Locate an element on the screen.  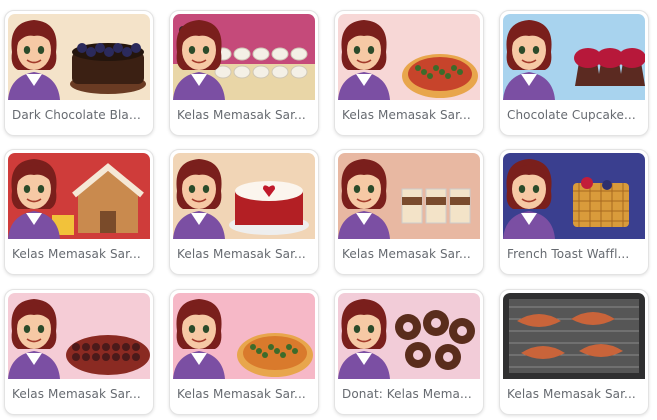
pizza-food is located at coordinates (275, 355).